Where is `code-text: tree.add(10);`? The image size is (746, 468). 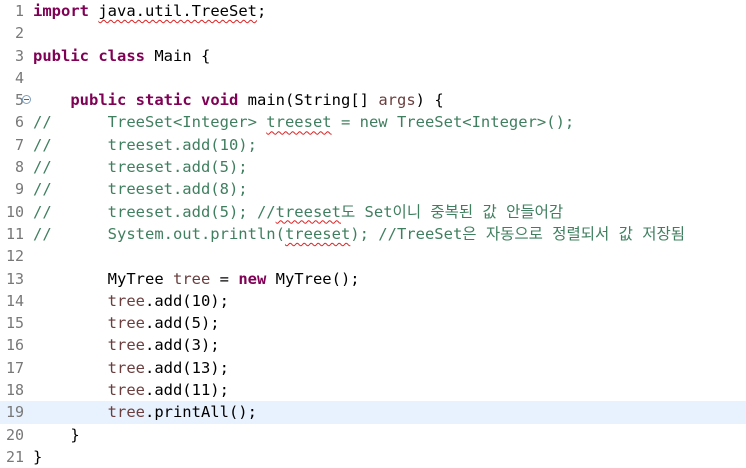 code-text: tree.add(10); is located at coordinates (131, 301).